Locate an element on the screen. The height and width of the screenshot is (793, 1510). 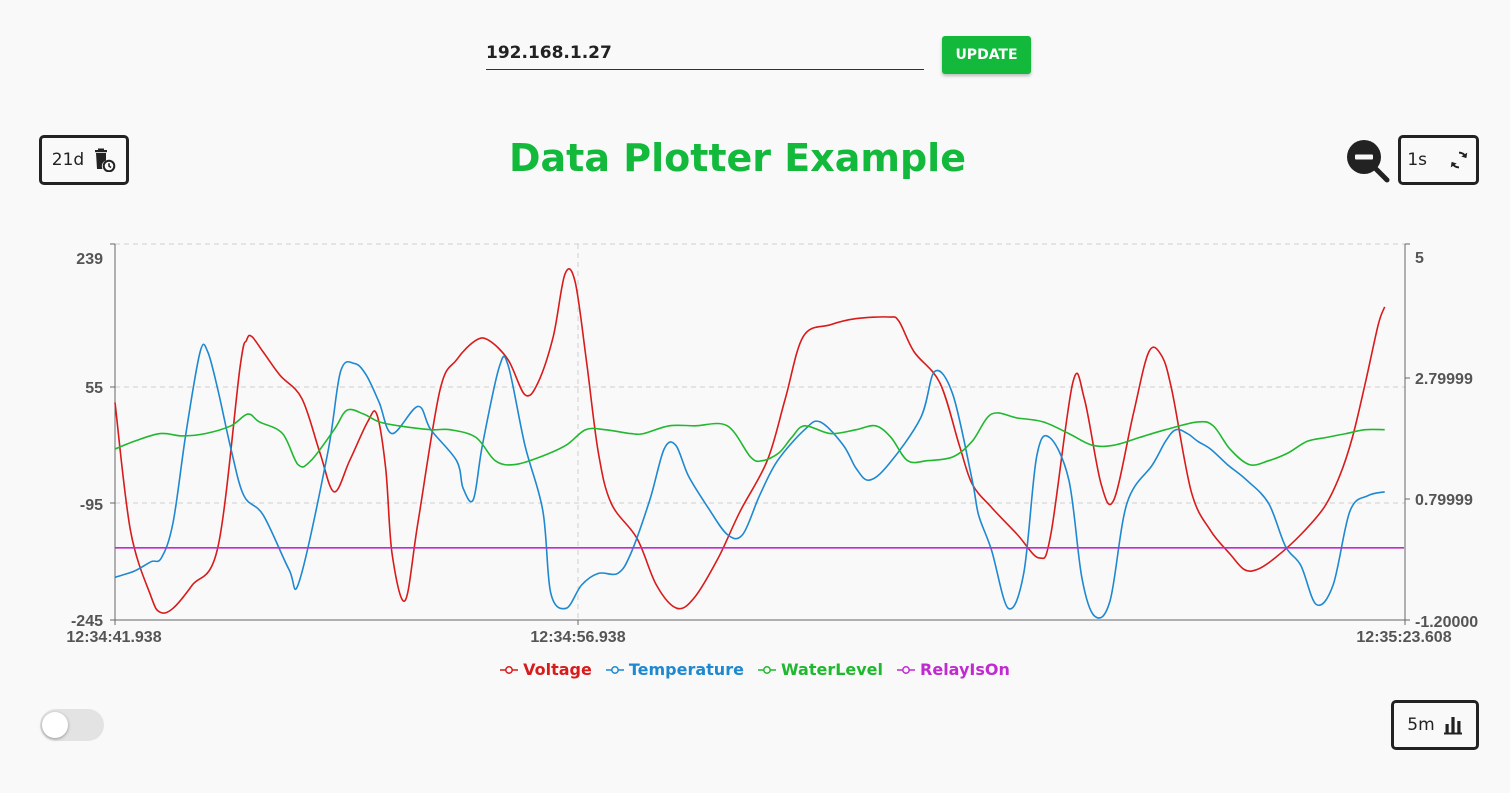
zoom-out-icon is located at coordinates (1368, 161).